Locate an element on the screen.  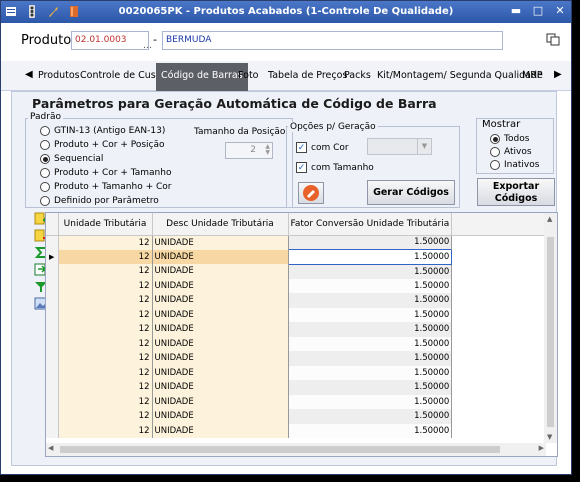
tab-controle-de-custo: Controle de Custo is located at coordinates (122, 75).